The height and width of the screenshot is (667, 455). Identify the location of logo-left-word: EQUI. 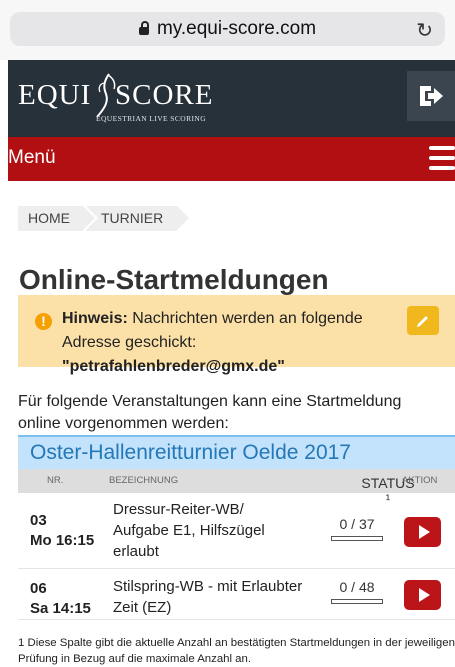
(55, 95).